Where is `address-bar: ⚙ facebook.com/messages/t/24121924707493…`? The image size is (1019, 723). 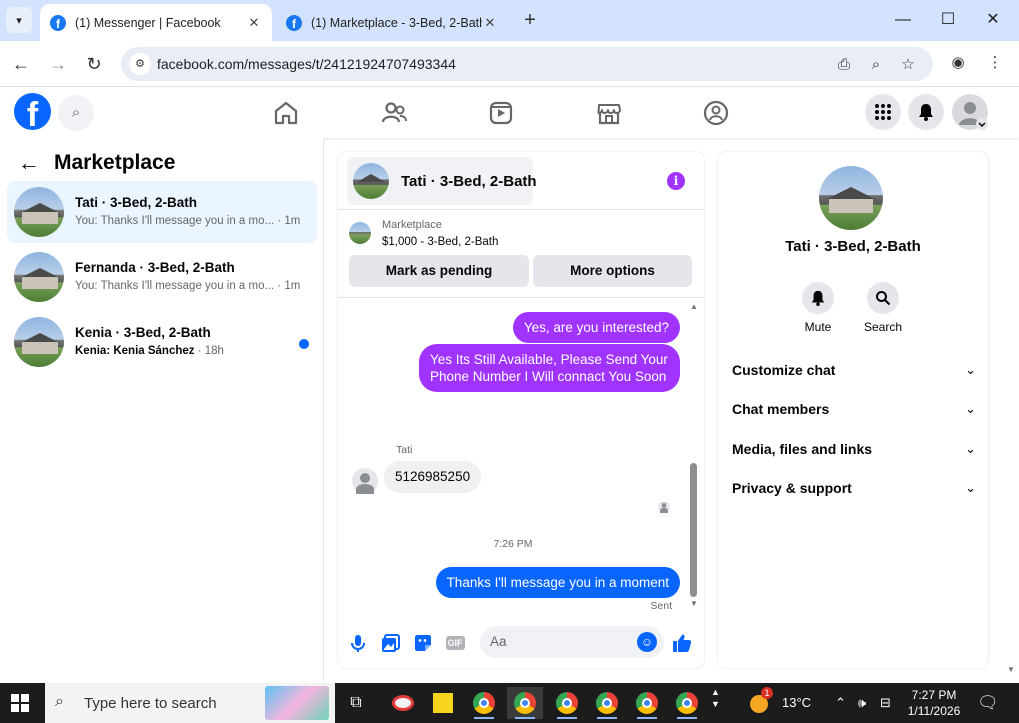
address-bar: ⚙ facebook.com/messages/t/24121924707493… is located at coordinates (527, 64).